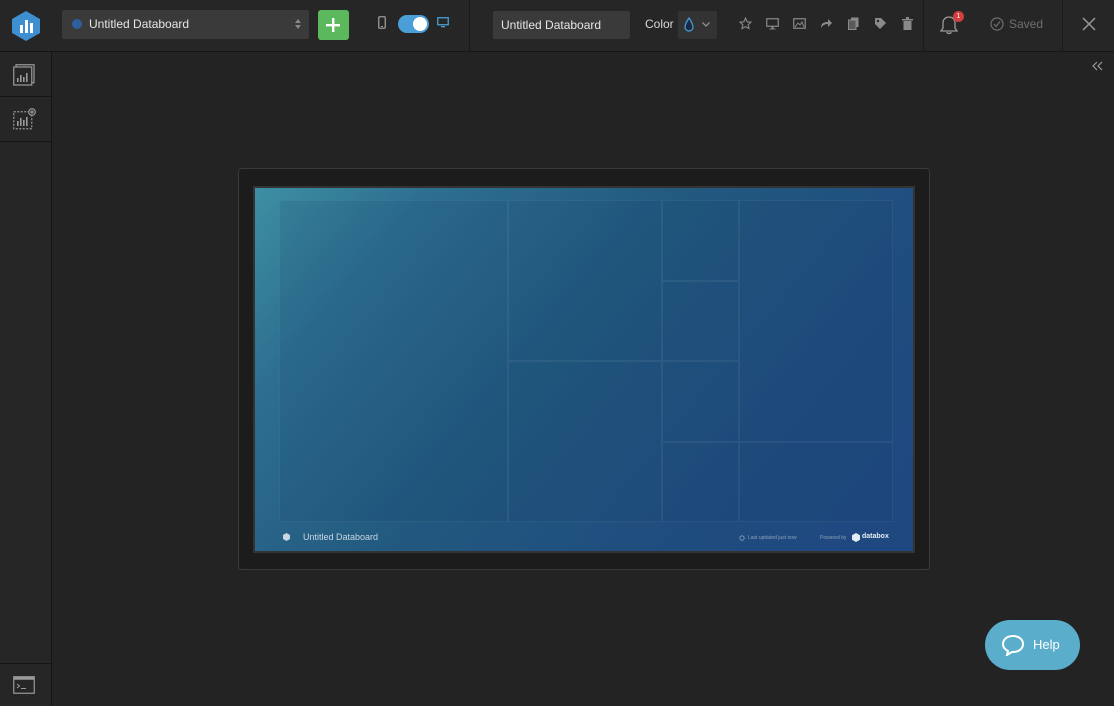 The image size is (1114, 706). Describe the element at coordinates (341, 537) in the screenshot. I see `preview-title: Untitled Databoard` at that location.